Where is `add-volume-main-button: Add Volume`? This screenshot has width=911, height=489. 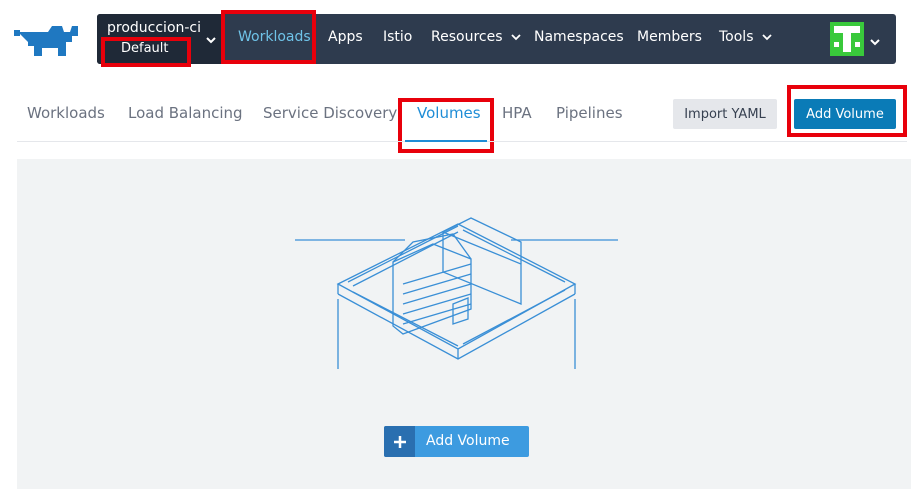
add-volume-main-button: Add Volume is located at coordinates (456, 441).